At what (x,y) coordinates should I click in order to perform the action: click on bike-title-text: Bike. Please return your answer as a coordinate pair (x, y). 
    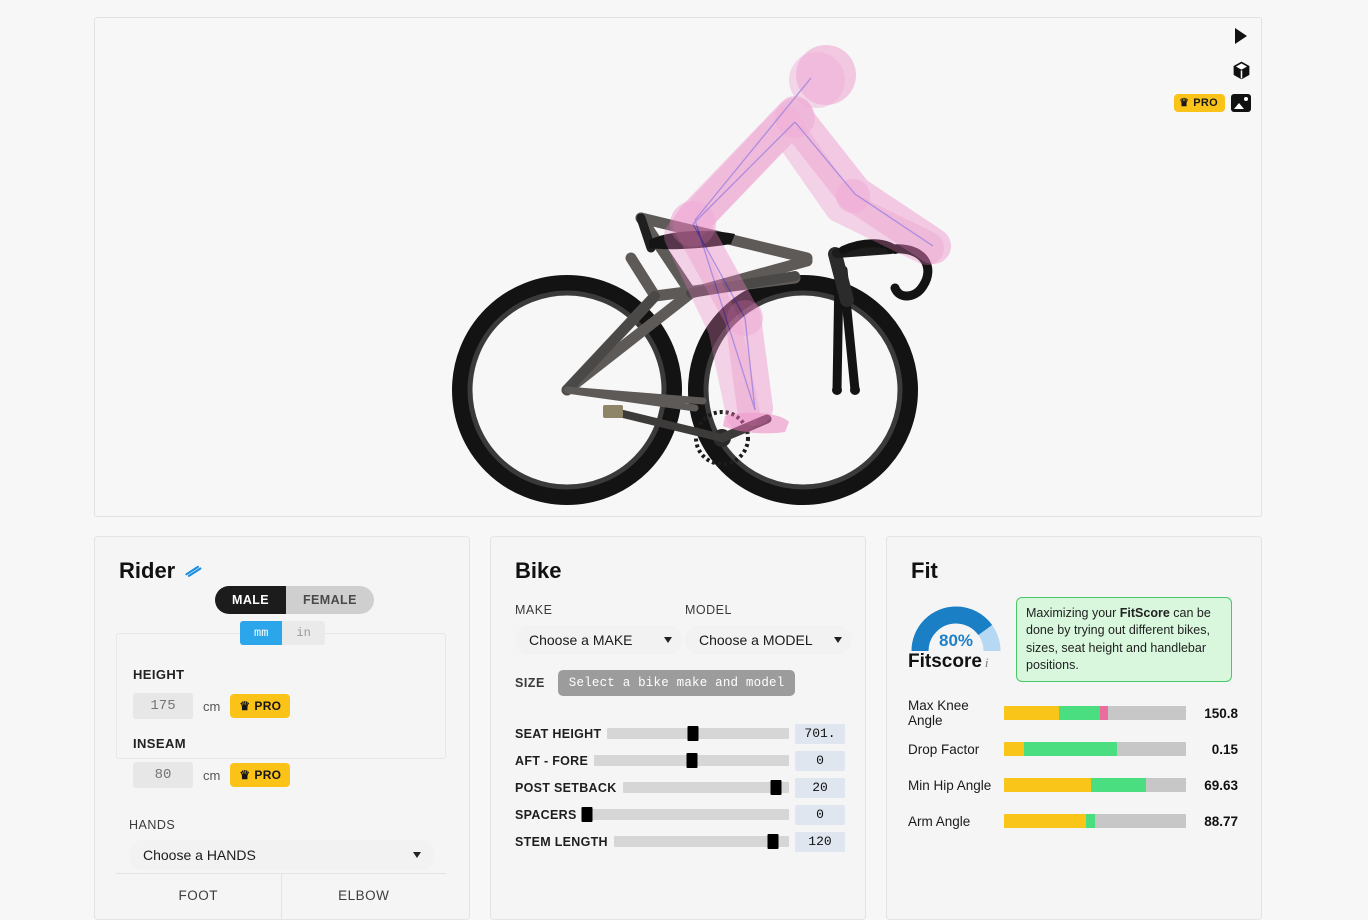
    Looking at the image, I should click on (538, 570).